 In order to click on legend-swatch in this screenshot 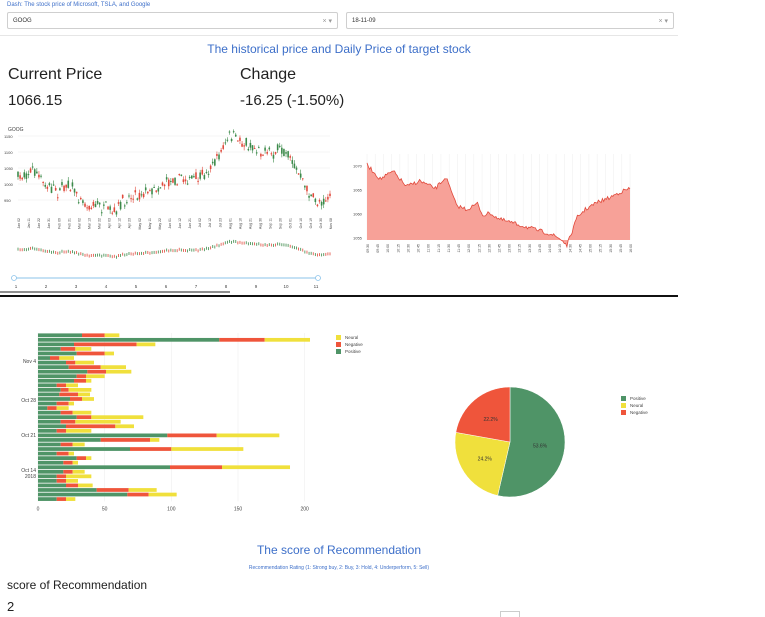, I will do `click(338, 337)`.